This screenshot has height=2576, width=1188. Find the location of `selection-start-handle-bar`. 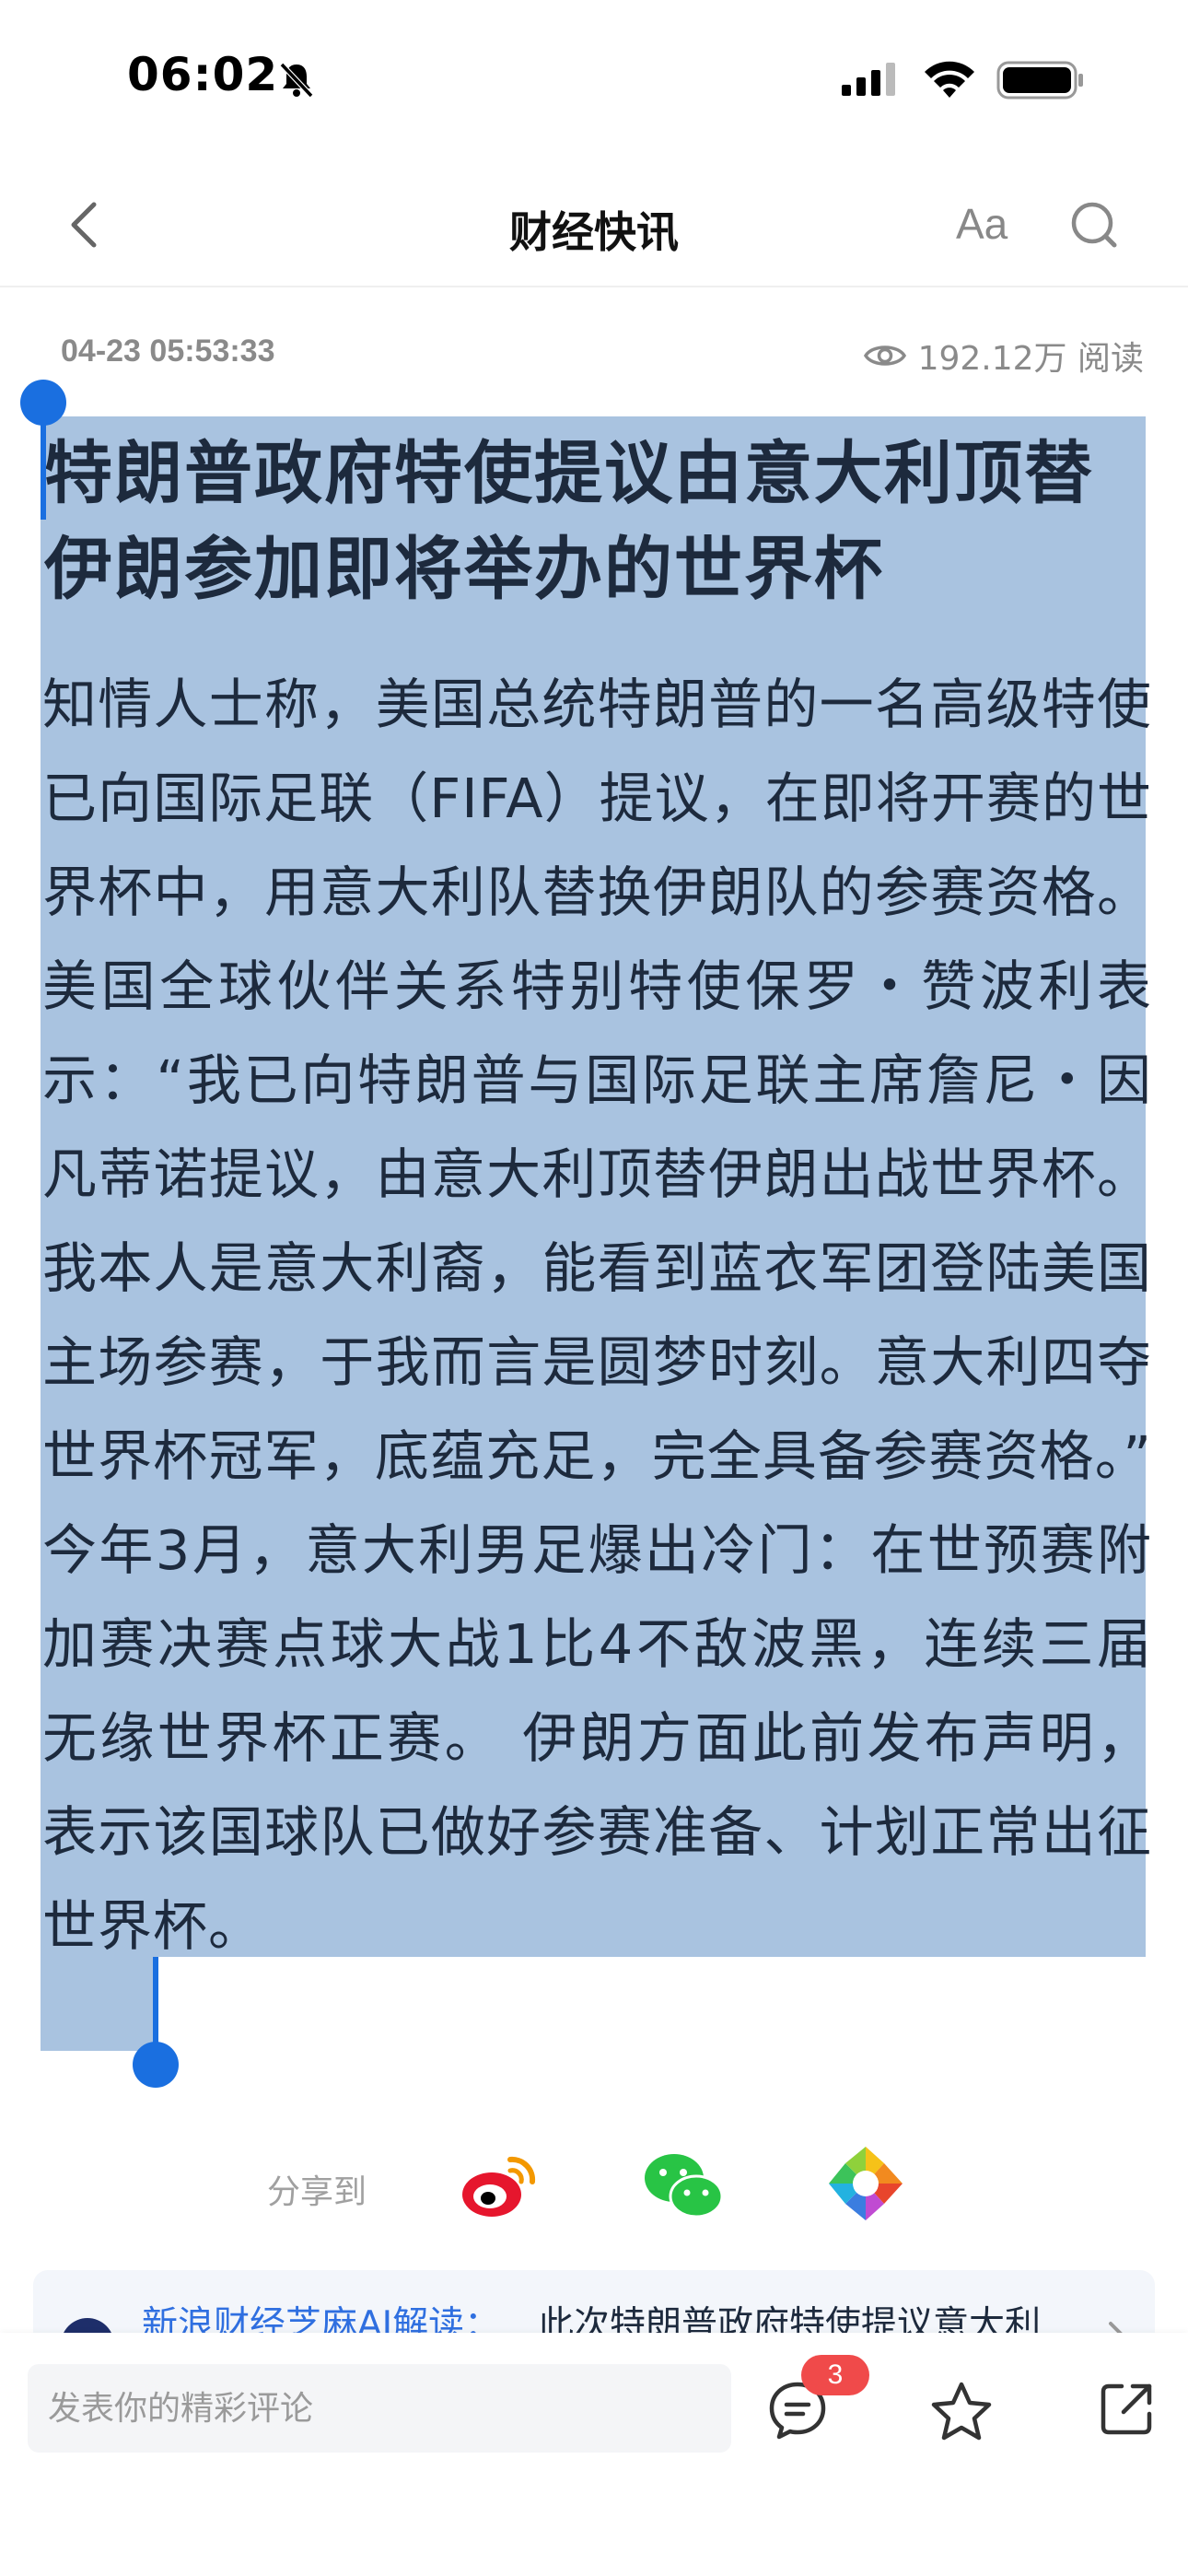

selection-start-handle-bar is located at coordinates (43, 468).